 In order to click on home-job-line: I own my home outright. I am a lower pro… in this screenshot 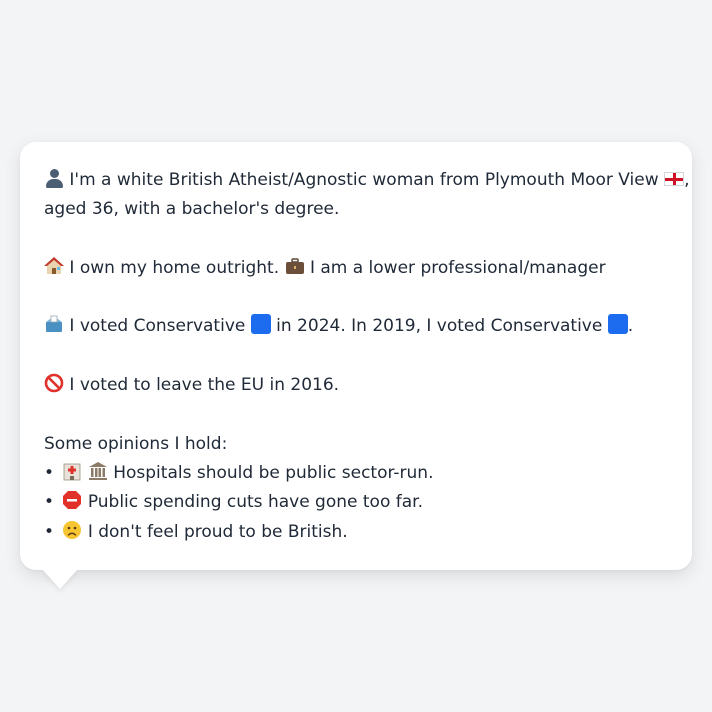, I will do `click(356, 268)`.